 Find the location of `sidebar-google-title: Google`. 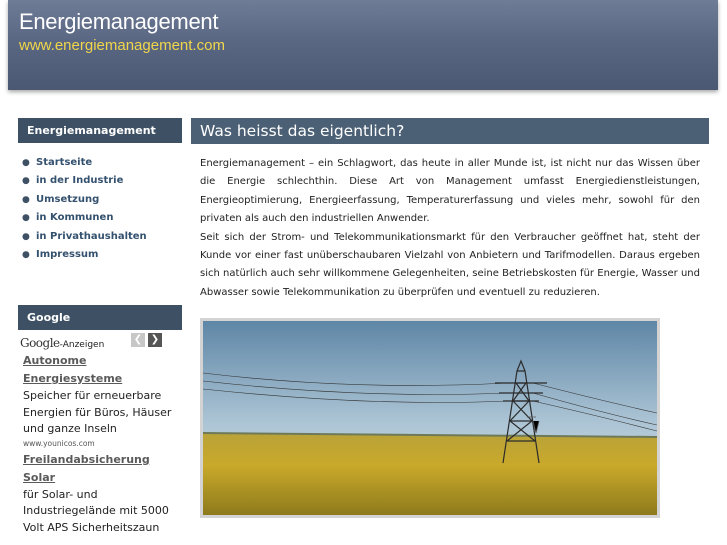

sidebar-google-title: Google is located at coordinates (100, 317).